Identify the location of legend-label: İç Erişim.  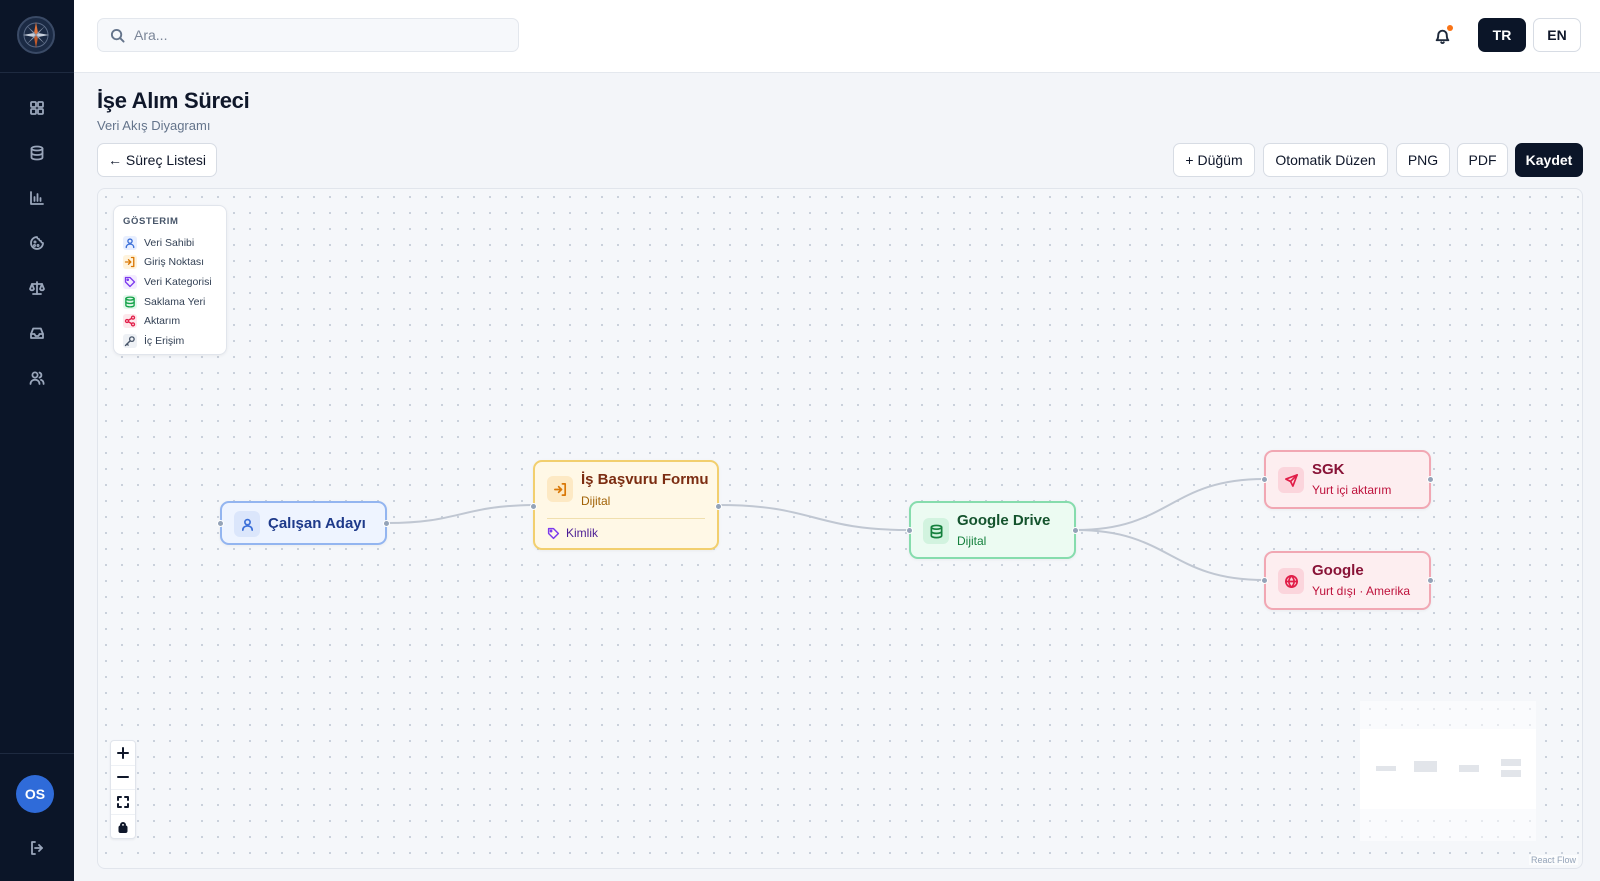
(164, 340).